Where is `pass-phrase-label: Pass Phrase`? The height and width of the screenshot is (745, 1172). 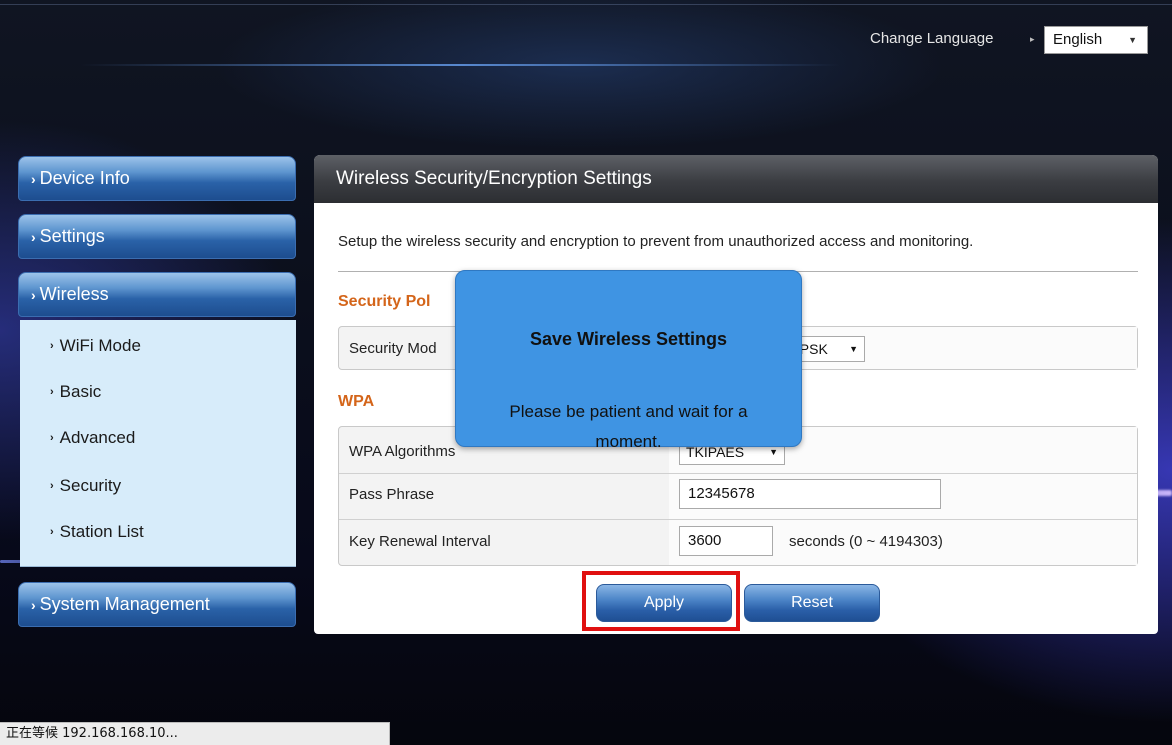 pass-phrase-label: Pass Phrase is located at coordinates (392, 494).